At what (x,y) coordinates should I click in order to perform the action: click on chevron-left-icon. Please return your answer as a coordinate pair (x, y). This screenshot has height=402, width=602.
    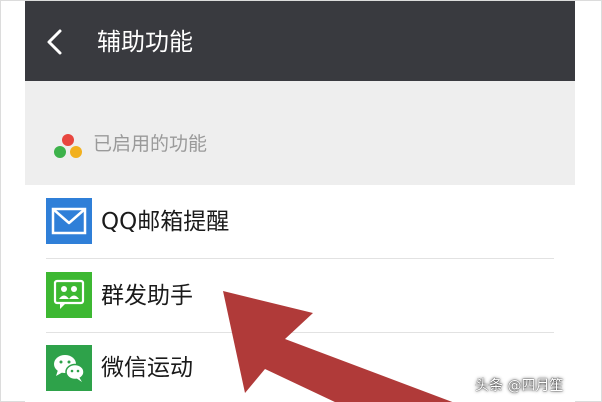
    Looking at the image, I should click on (55, 42).